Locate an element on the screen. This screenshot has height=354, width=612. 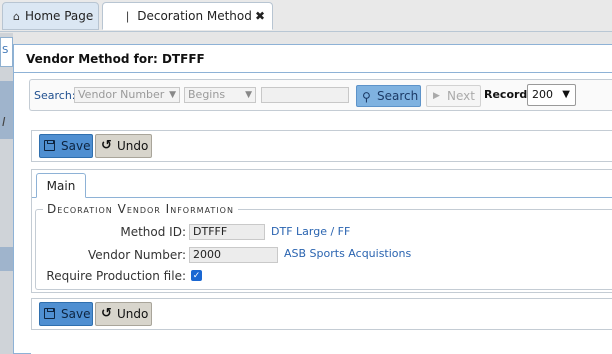
search-button: ⚲ Search is located at coordinates (388, 96).